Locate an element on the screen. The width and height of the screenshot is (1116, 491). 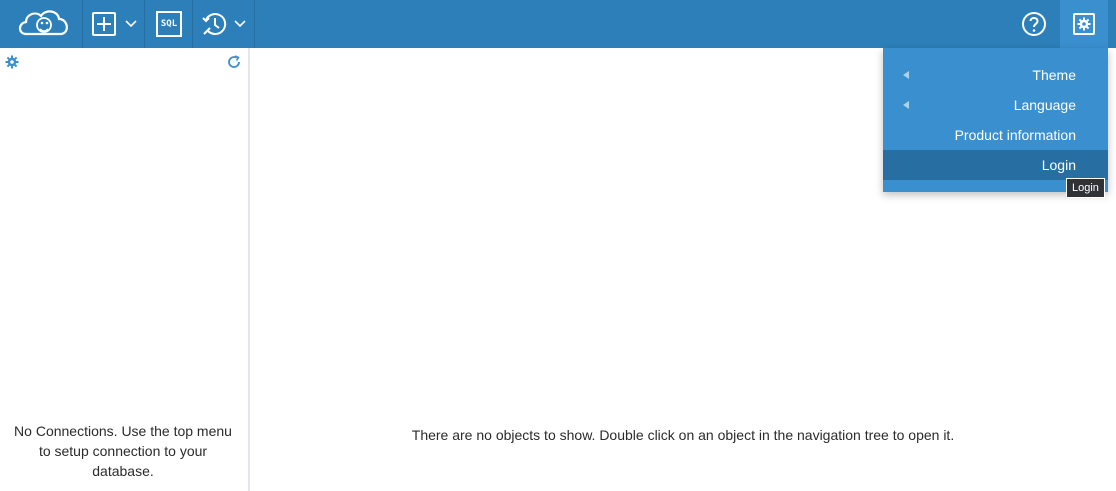
transaction-history-button is located at coordinates (225, 24).